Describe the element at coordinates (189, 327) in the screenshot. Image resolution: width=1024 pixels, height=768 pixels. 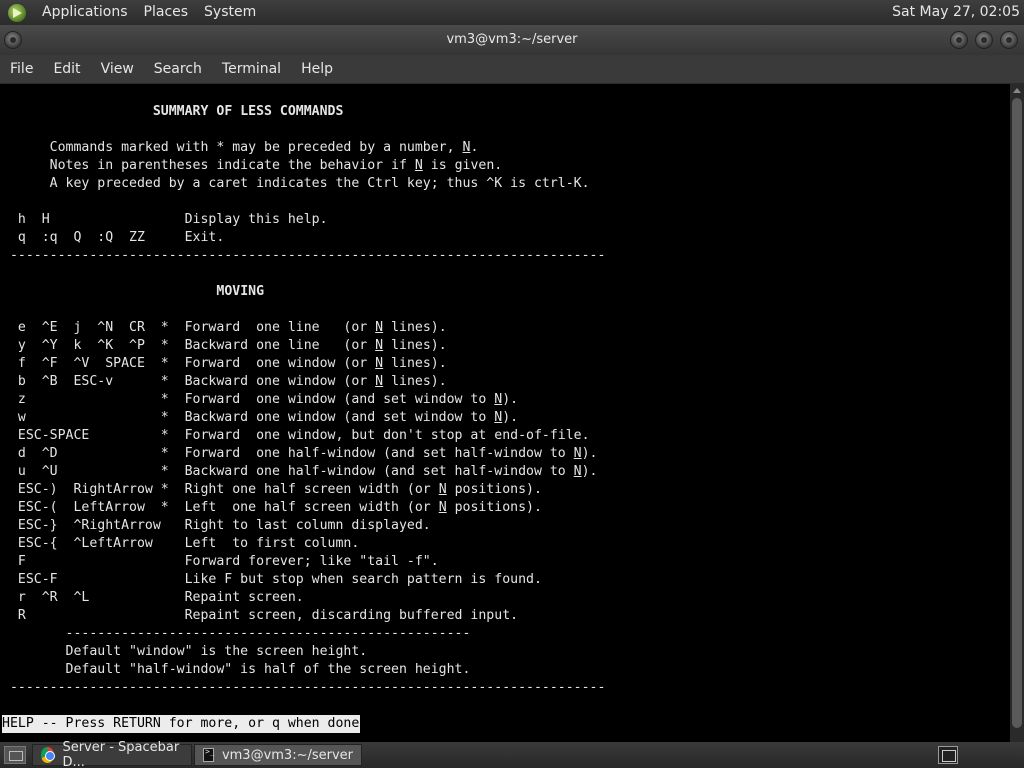
I see `line-text: e ^E j ^N CR * Forward one line (or` at that location.